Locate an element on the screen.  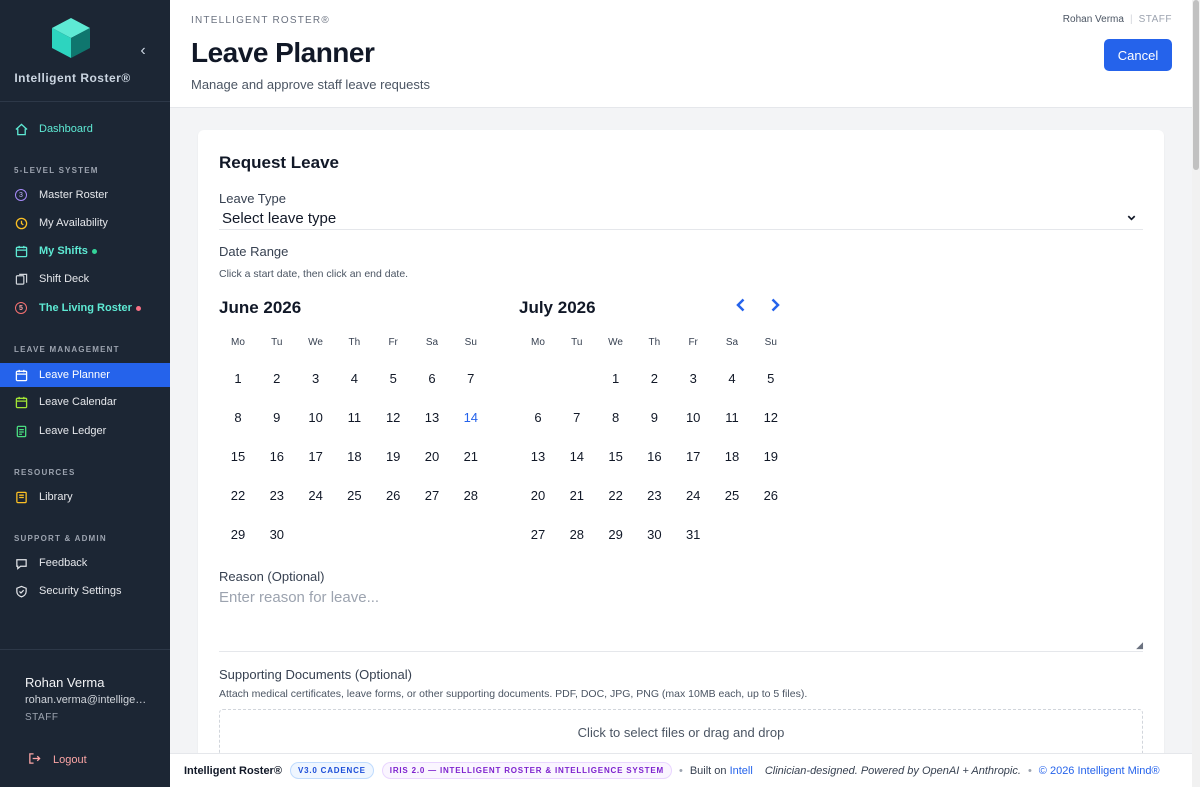
leave-type-select: Select leave type is located at coordinates (681, 220).